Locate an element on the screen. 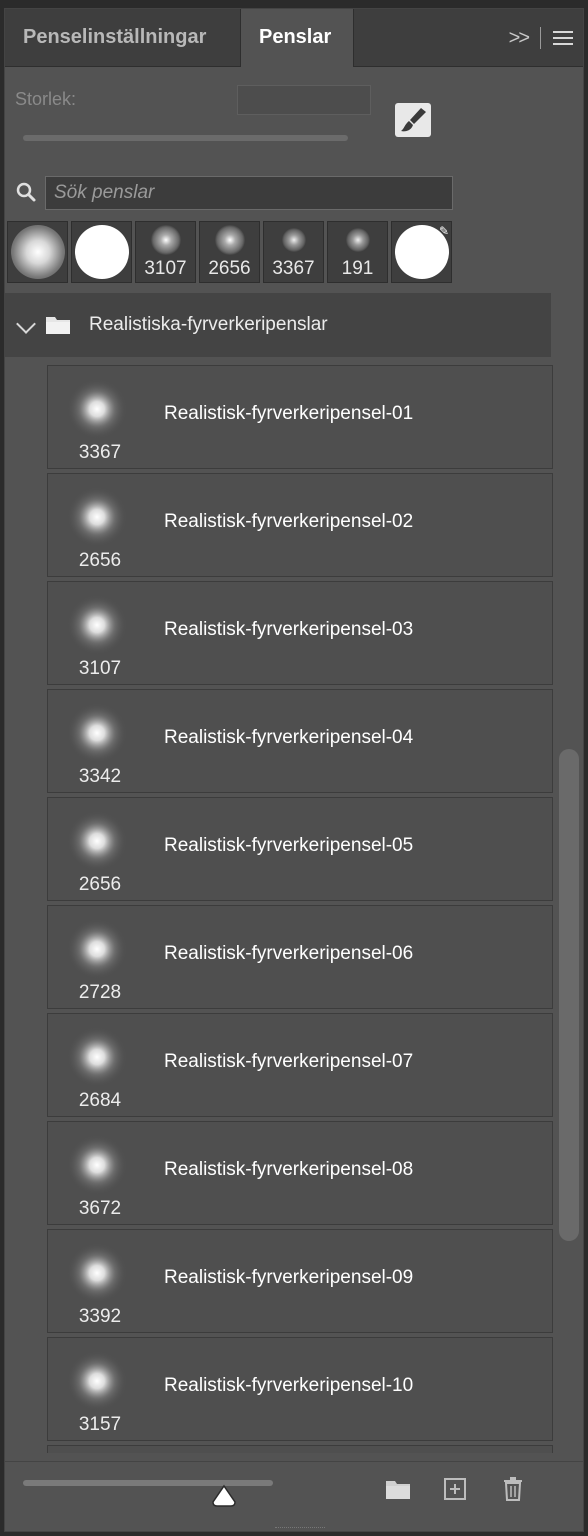 This screenshot has width=588, height=1536. resize-grip is located at coordinates (300, 1529).